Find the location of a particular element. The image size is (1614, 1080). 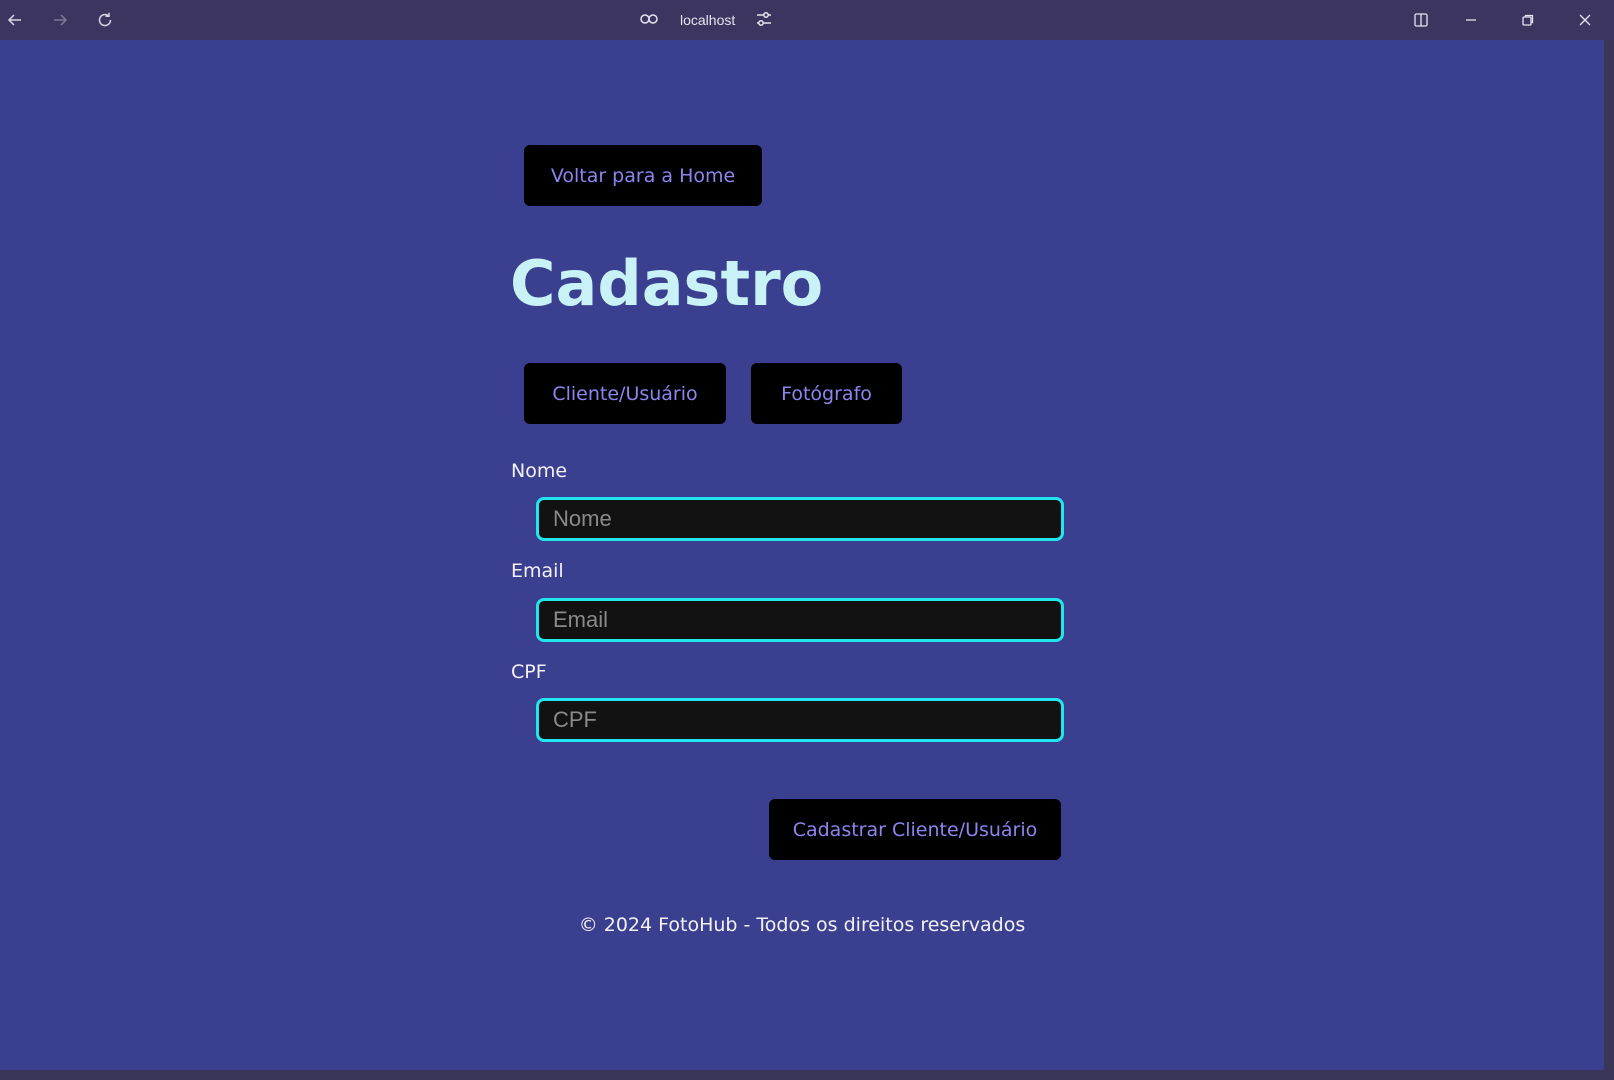

arrow-right-icon is located at coordinates (60, 20).